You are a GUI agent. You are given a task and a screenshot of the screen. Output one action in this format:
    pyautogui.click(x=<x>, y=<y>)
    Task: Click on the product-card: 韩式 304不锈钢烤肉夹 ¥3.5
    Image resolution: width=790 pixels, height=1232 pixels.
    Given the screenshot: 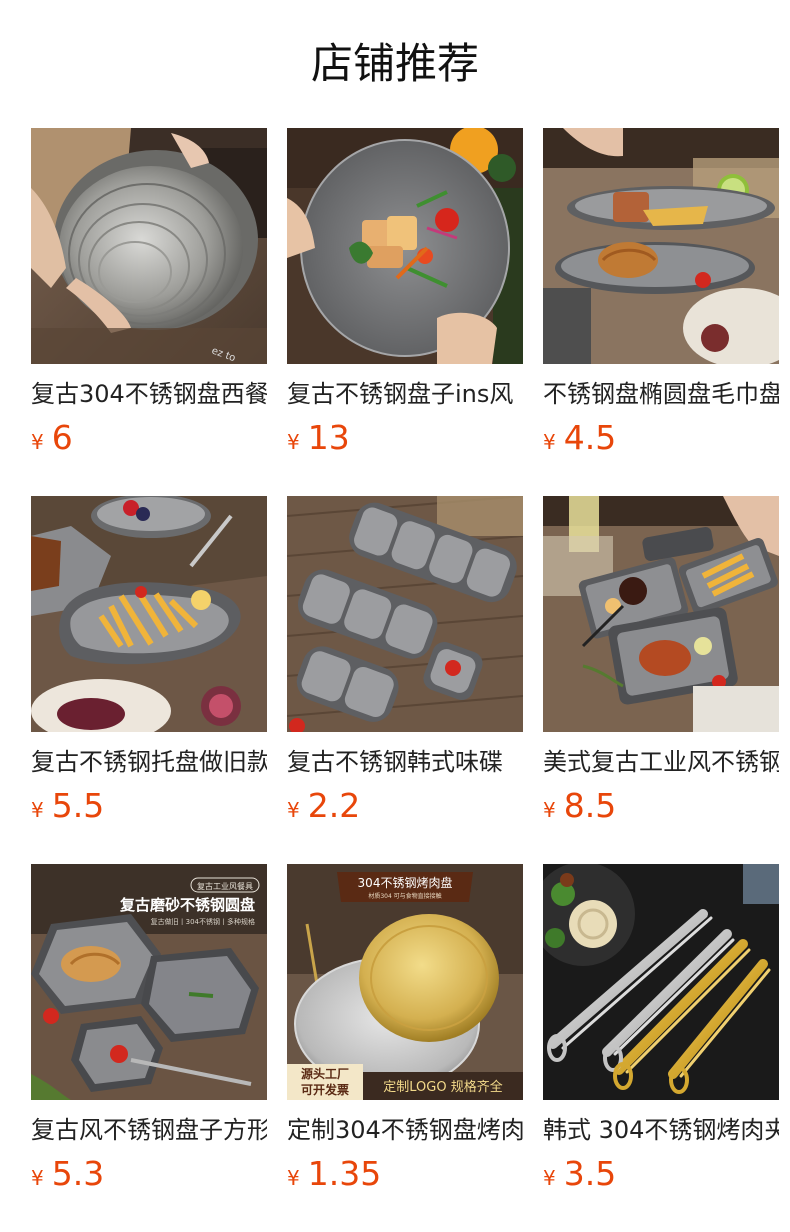 What is the action you would take?
    pyautogui.click(x=661, y=1048)
    